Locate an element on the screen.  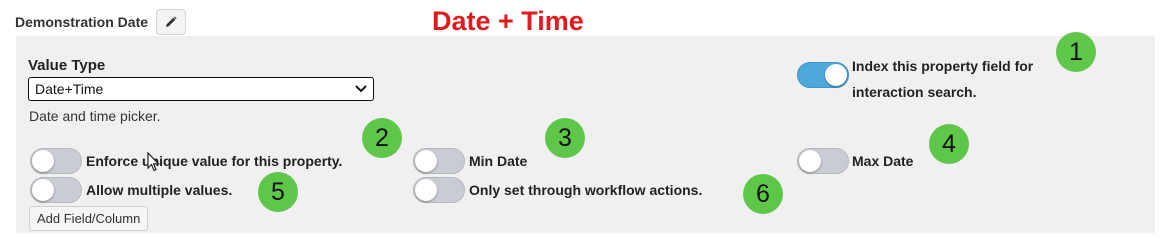
index-search-toggle is located at coordinates (823, 75).